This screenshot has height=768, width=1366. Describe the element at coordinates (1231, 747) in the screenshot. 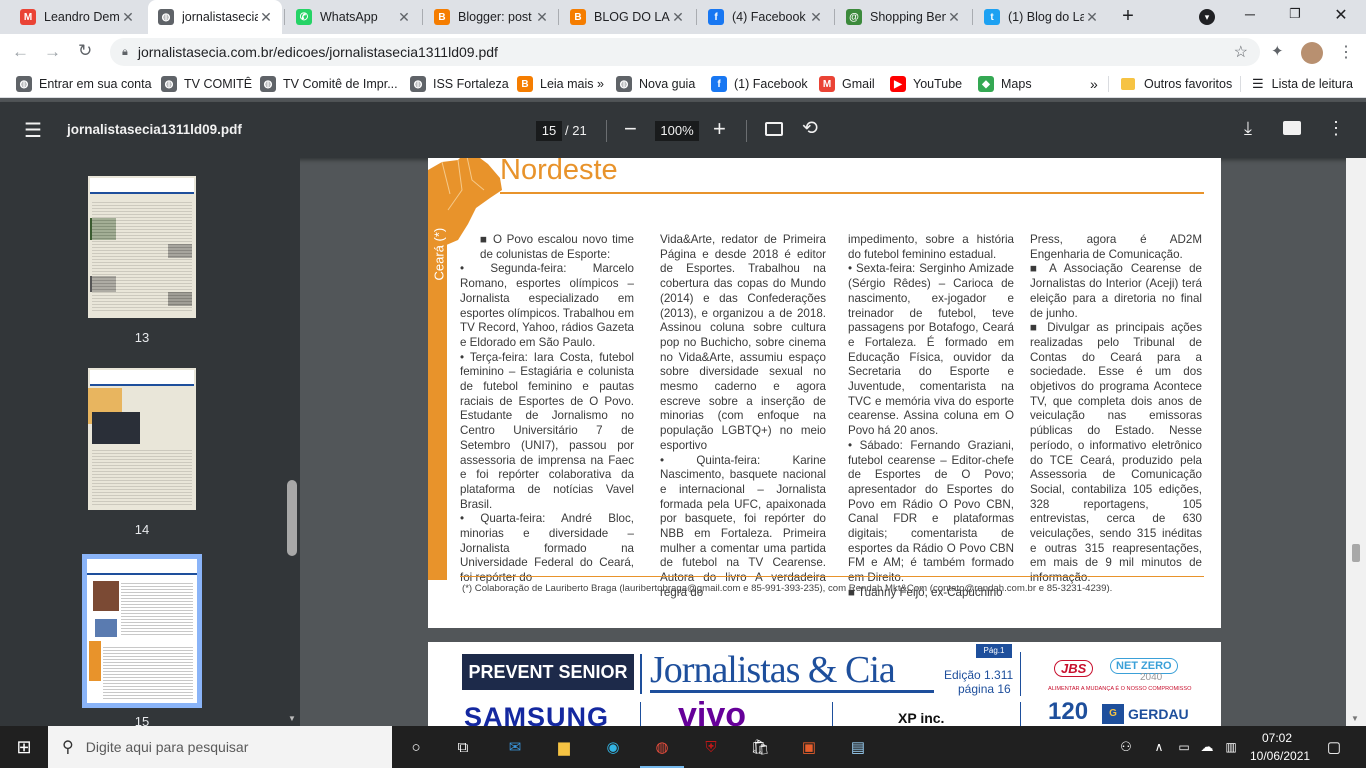

I see `network-icon: ▥` at that location.